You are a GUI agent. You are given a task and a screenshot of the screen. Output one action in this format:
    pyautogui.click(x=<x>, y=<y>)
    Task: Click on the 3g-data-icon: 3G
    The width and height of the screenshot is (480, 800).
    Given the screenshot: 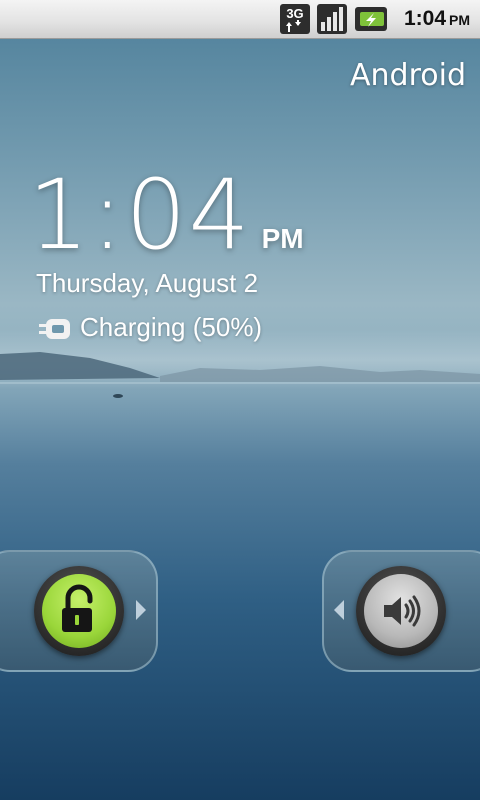 What is the action you would take?
    pyautogui.click(x=295, y=19)
    